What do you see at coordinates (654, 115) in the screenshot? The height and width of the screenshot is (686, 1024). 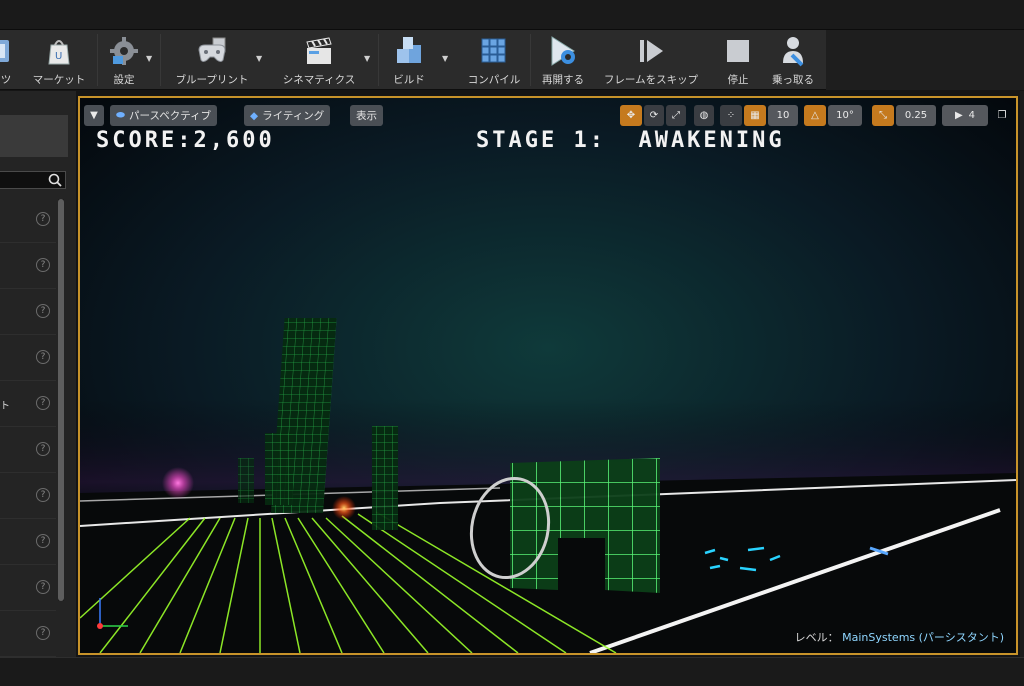 I see `rotate-mode-icon: ⟳` at bounding box center [654, 115].